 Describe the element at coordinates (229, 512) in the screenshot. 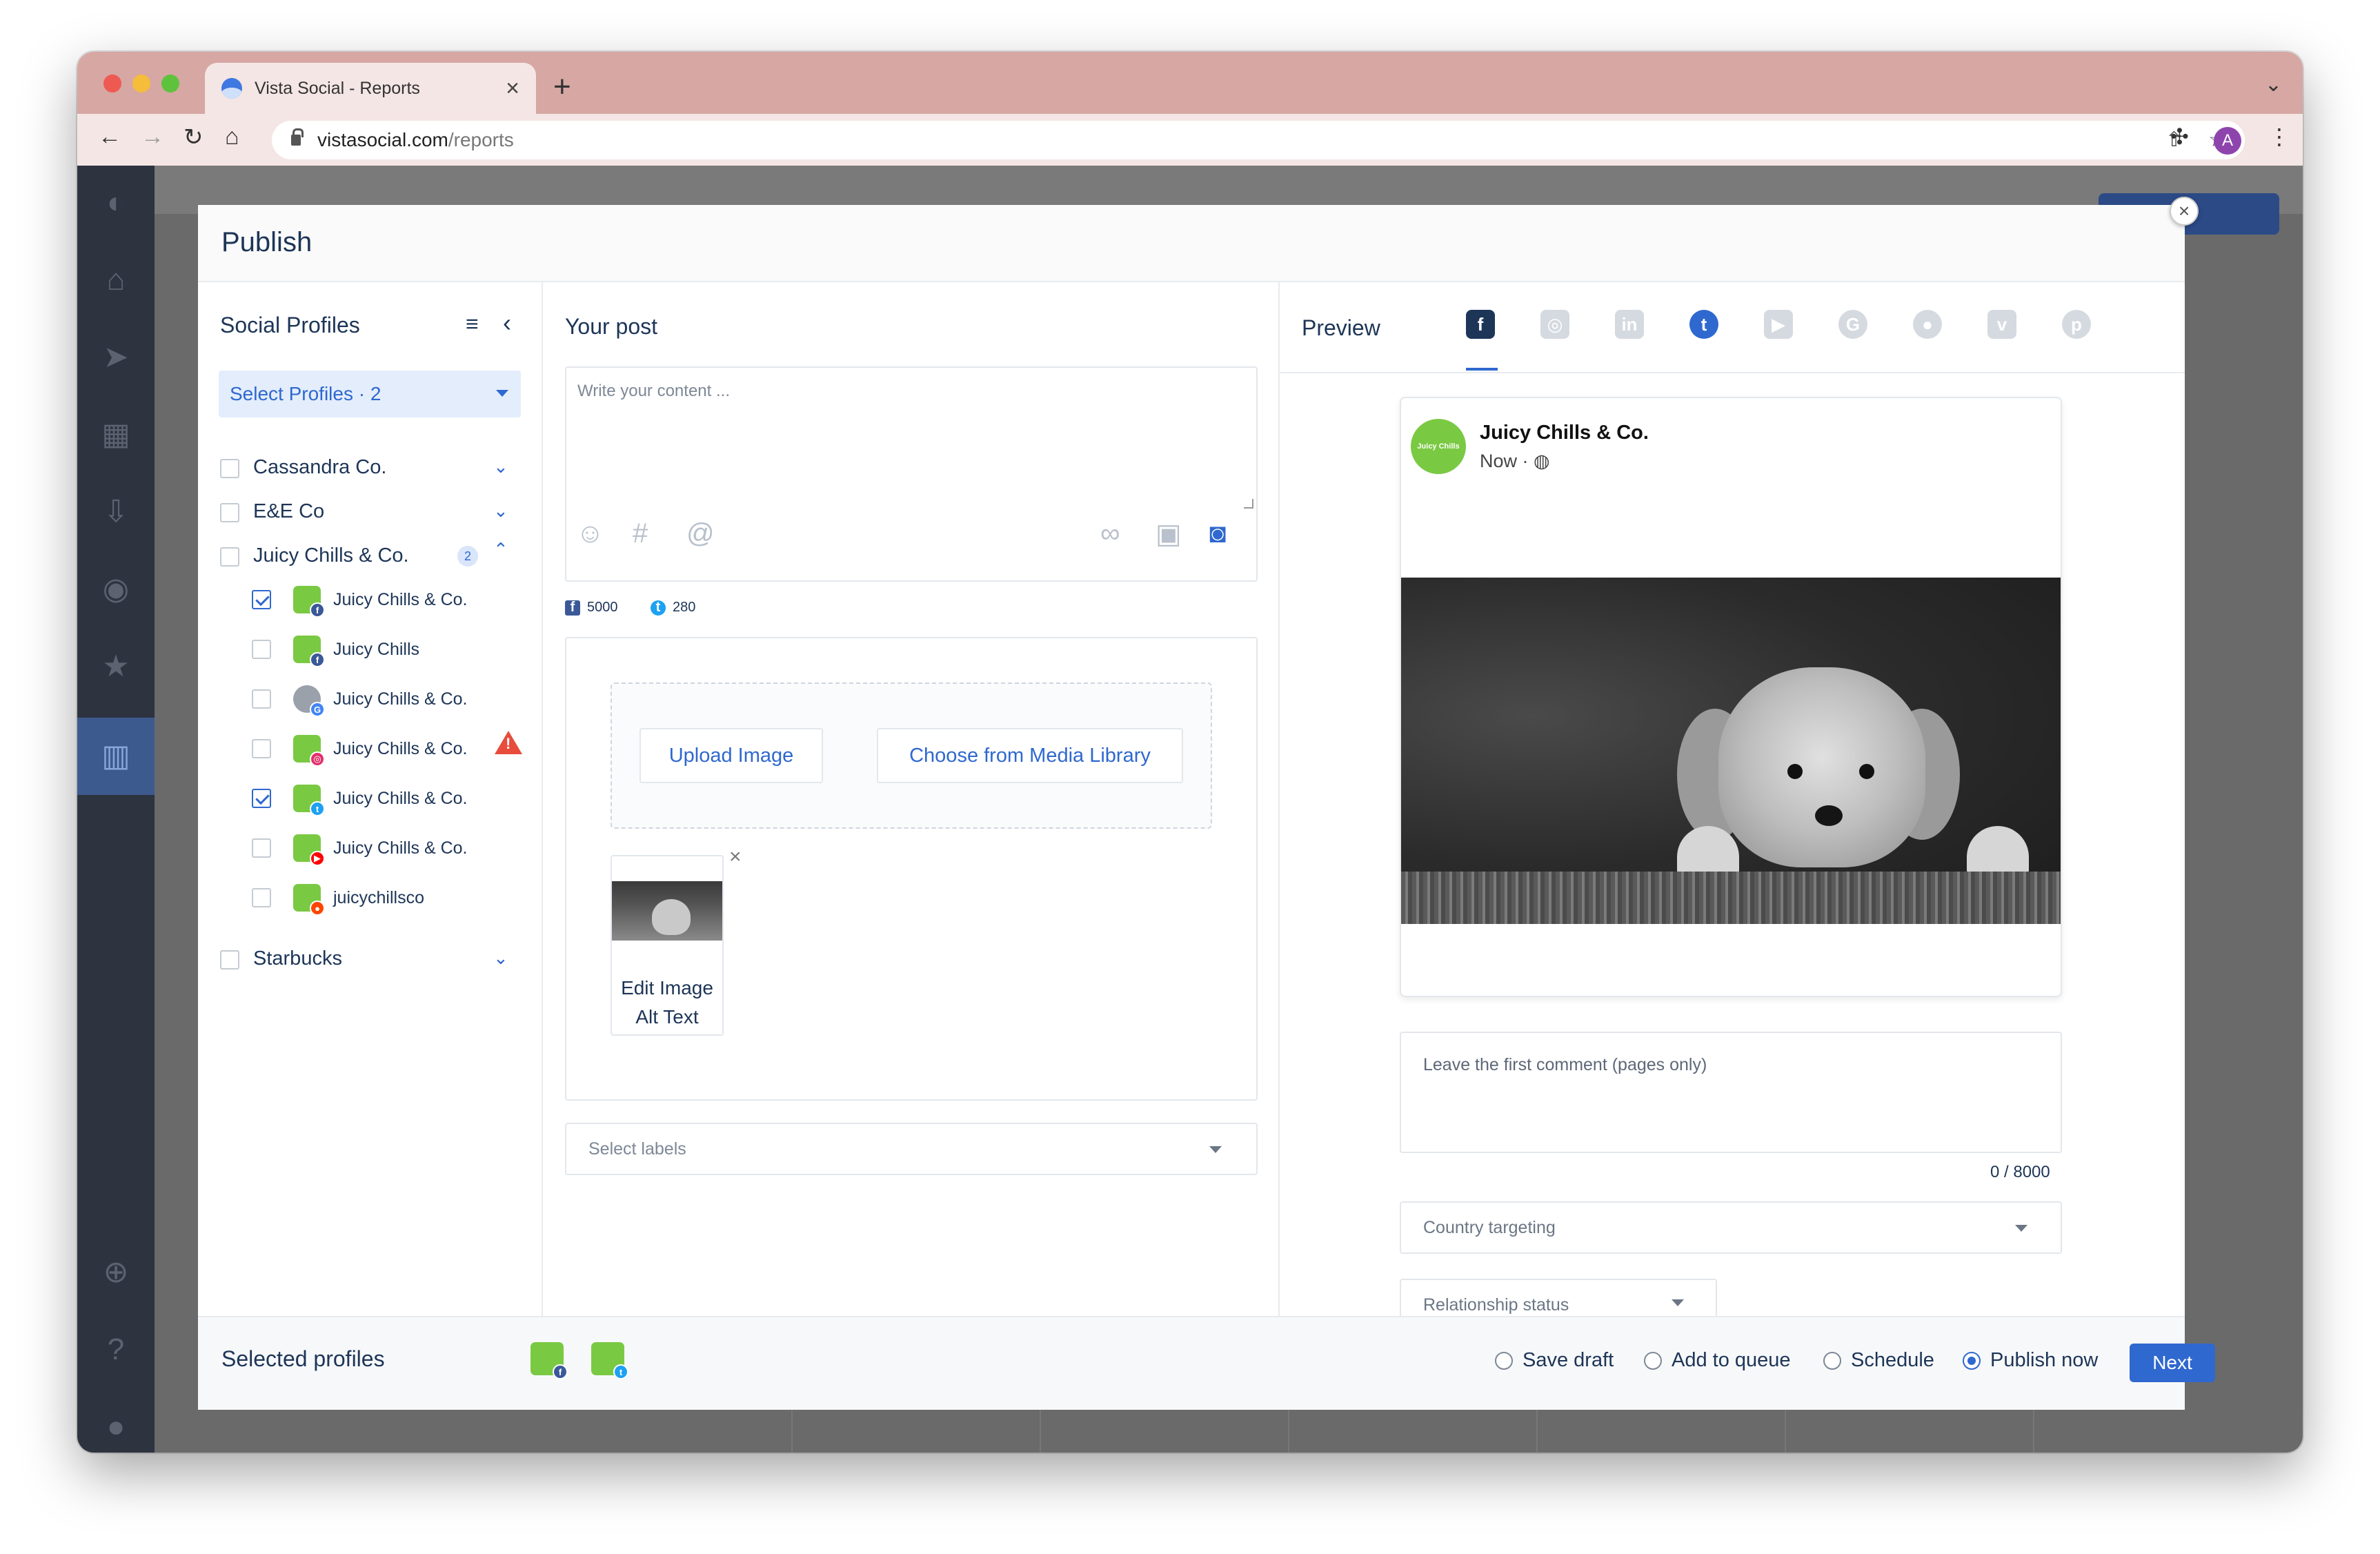

I see `group-checkbox-ee` at that location.